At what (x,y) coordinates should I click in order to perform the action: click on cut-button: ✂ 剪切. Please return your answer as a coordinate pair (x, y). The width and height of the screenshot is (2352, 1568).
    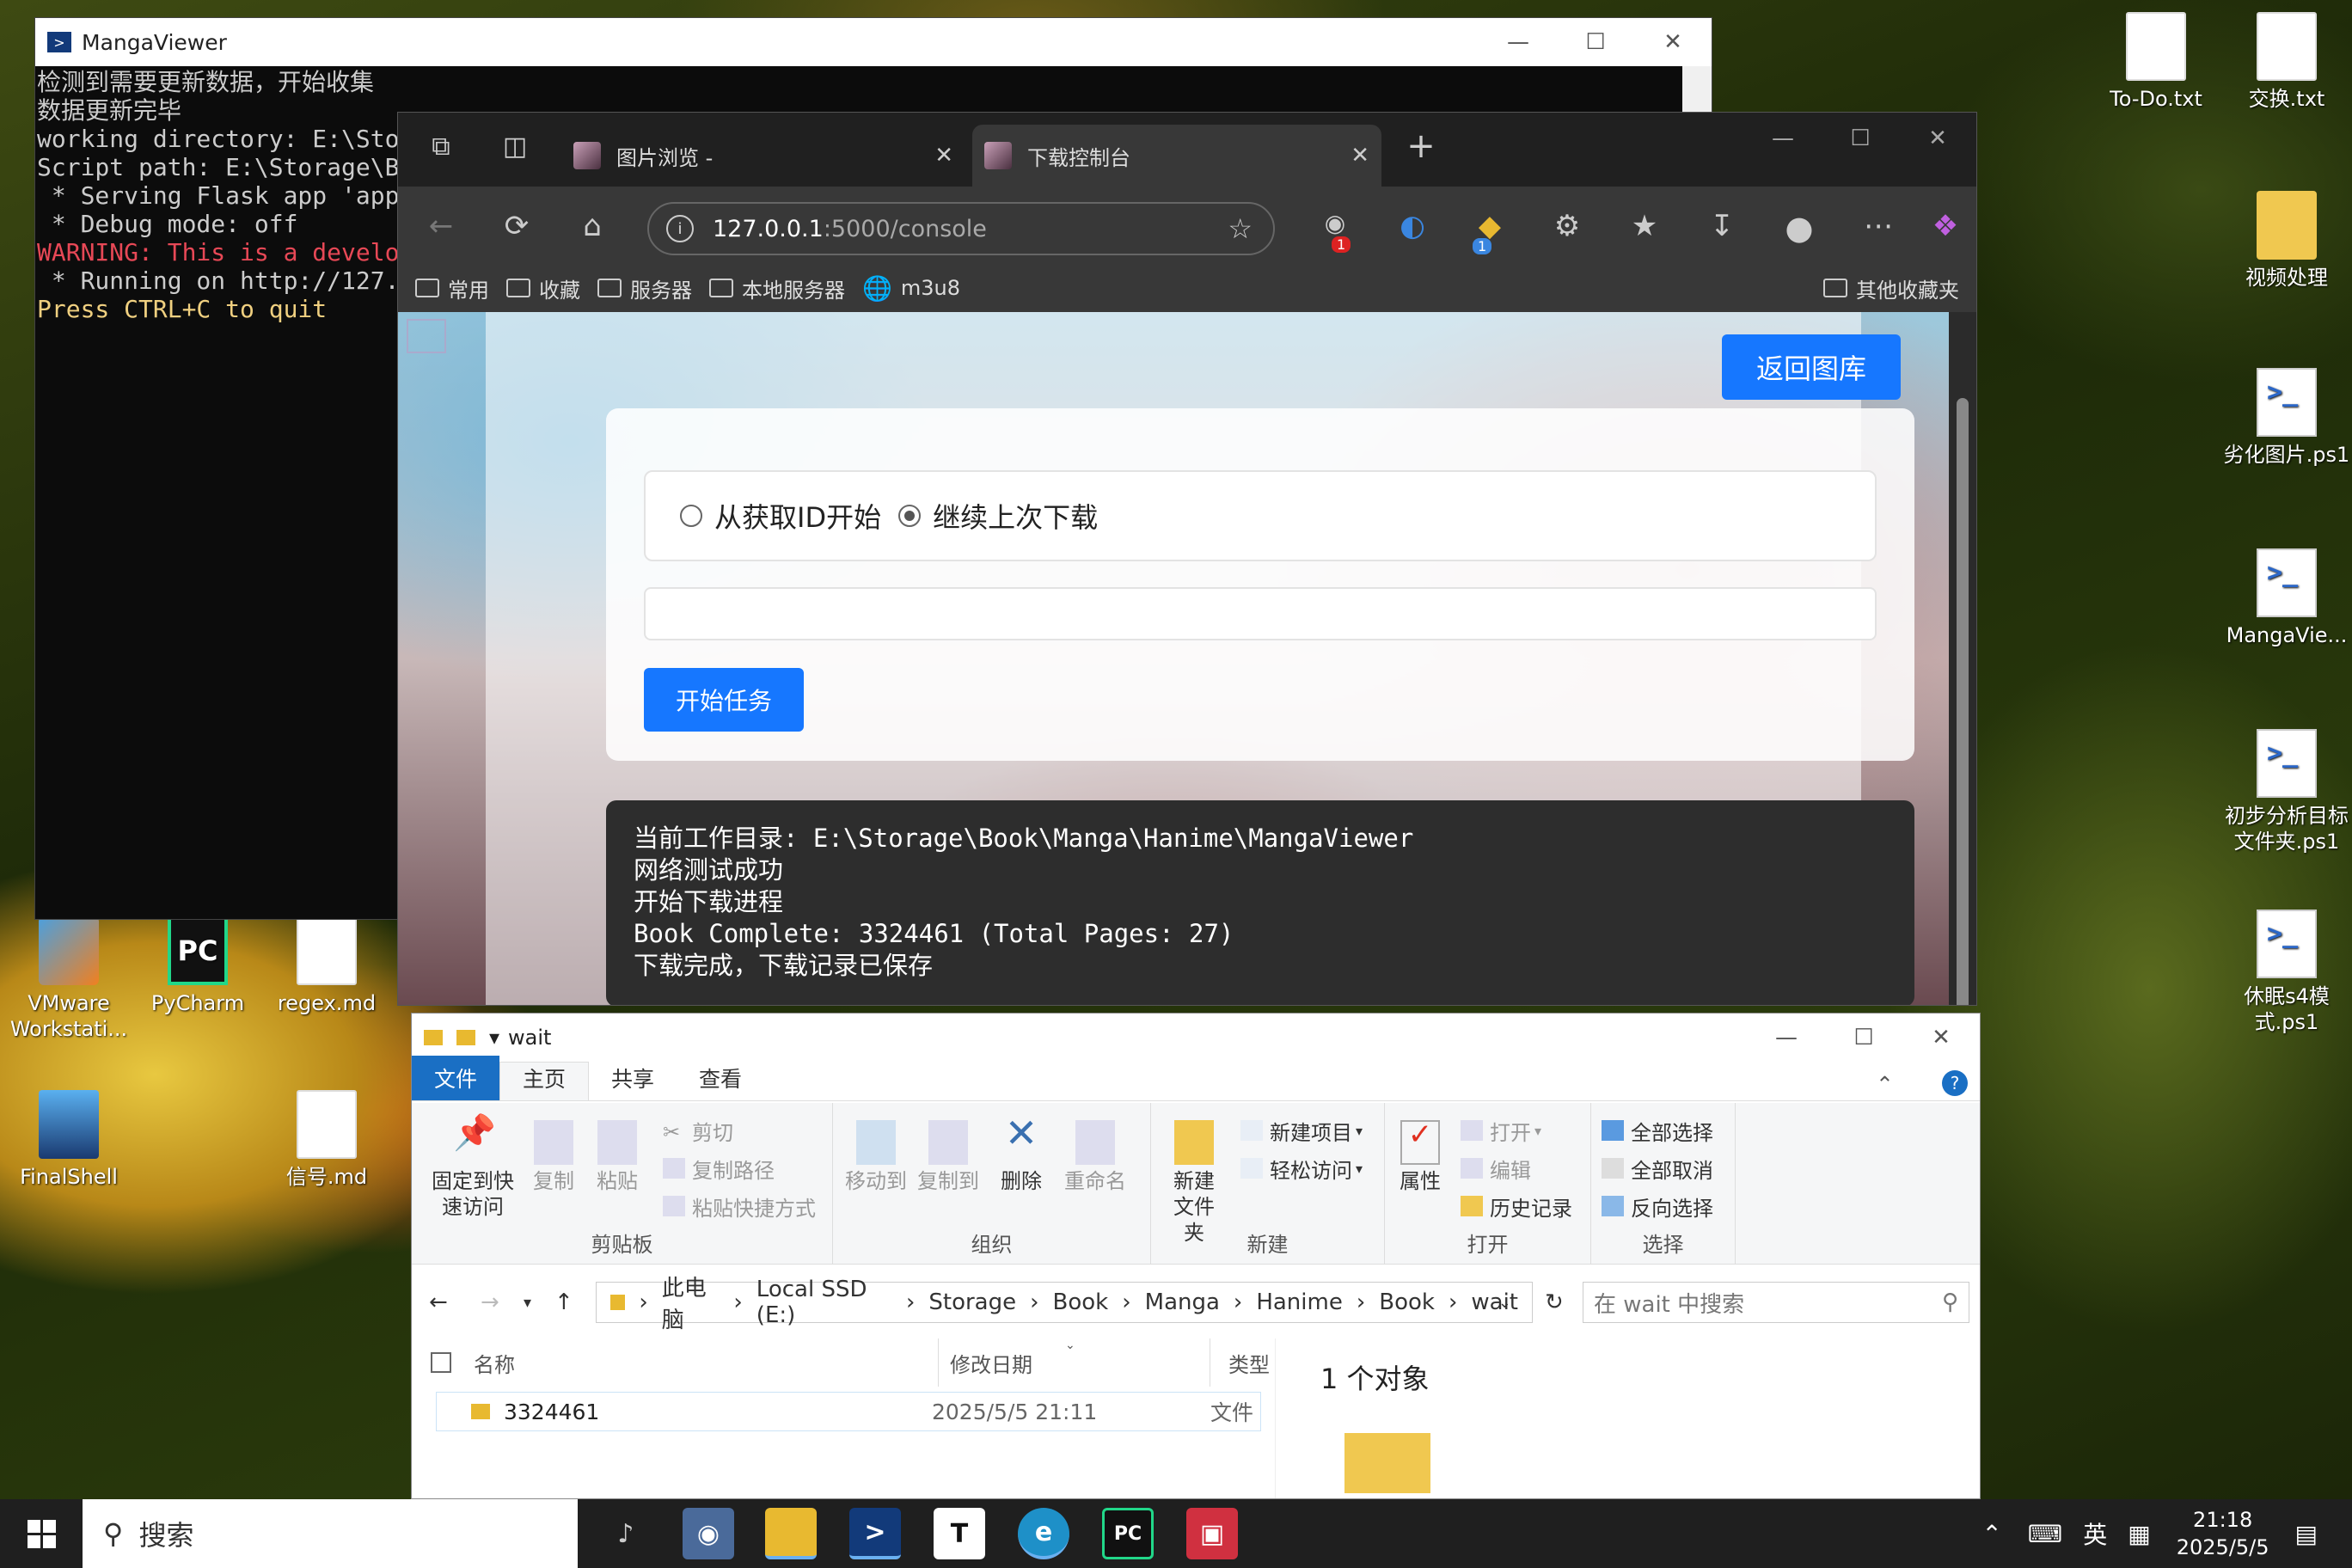
    Looking at the image, I should click on (698, 1130).